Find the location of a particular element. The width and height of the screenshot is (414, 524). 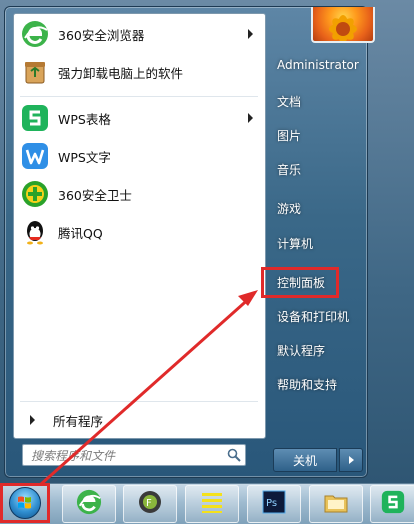

notepad-icon is located at coordinates (212, 504).